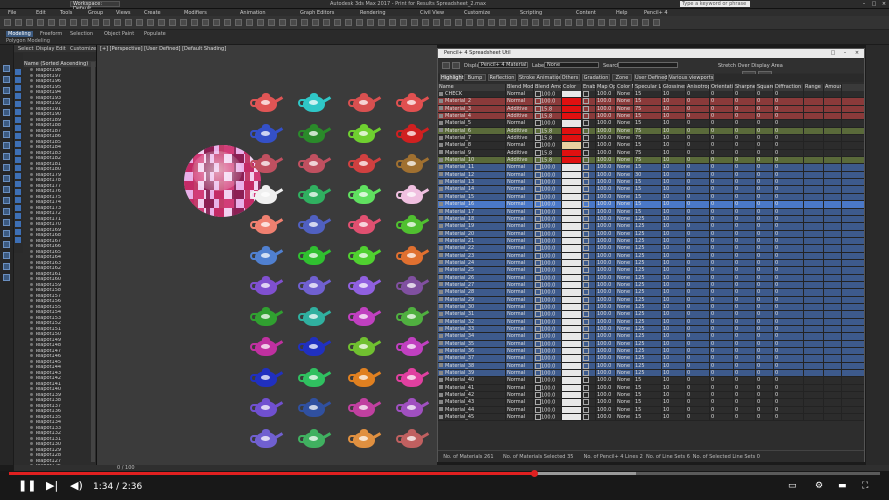 The width and height of the screenshot is (889, 500). What do you see at coordinates (60, 64) in the screenshot?
I see `explorer-column-header: Name (Sorted Ascending)` at bounding box center [60, 64].